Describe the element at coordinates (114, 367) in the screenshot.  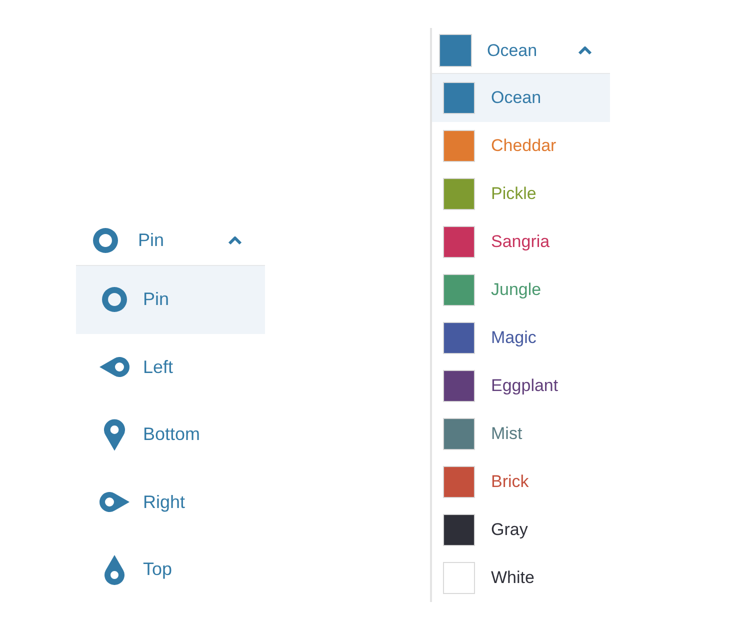
I see `teardrop-left-icon` at that location.